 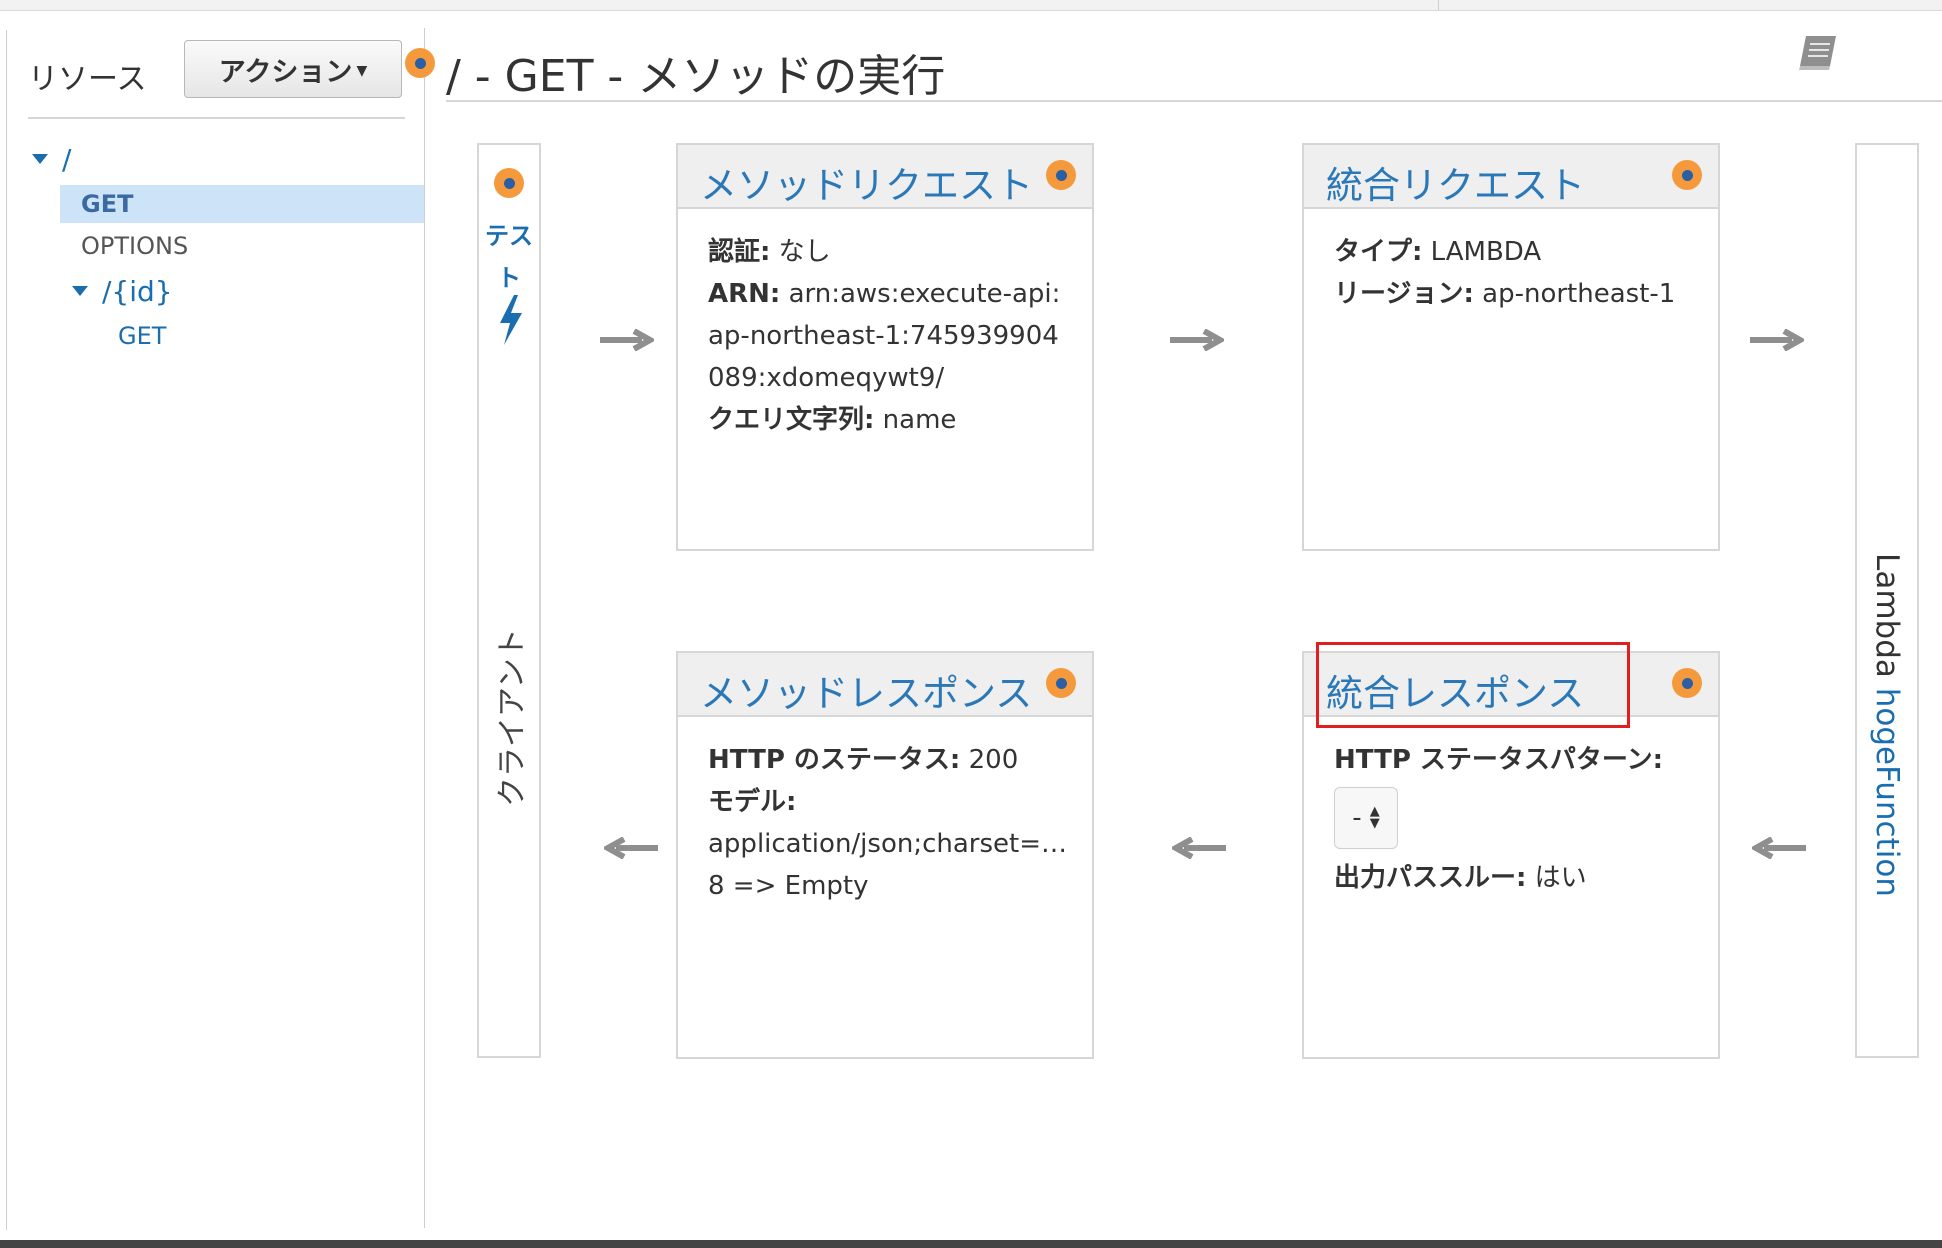 I want to click on method-response-link: メソッドレスポンス, so click(x=866, y=690).